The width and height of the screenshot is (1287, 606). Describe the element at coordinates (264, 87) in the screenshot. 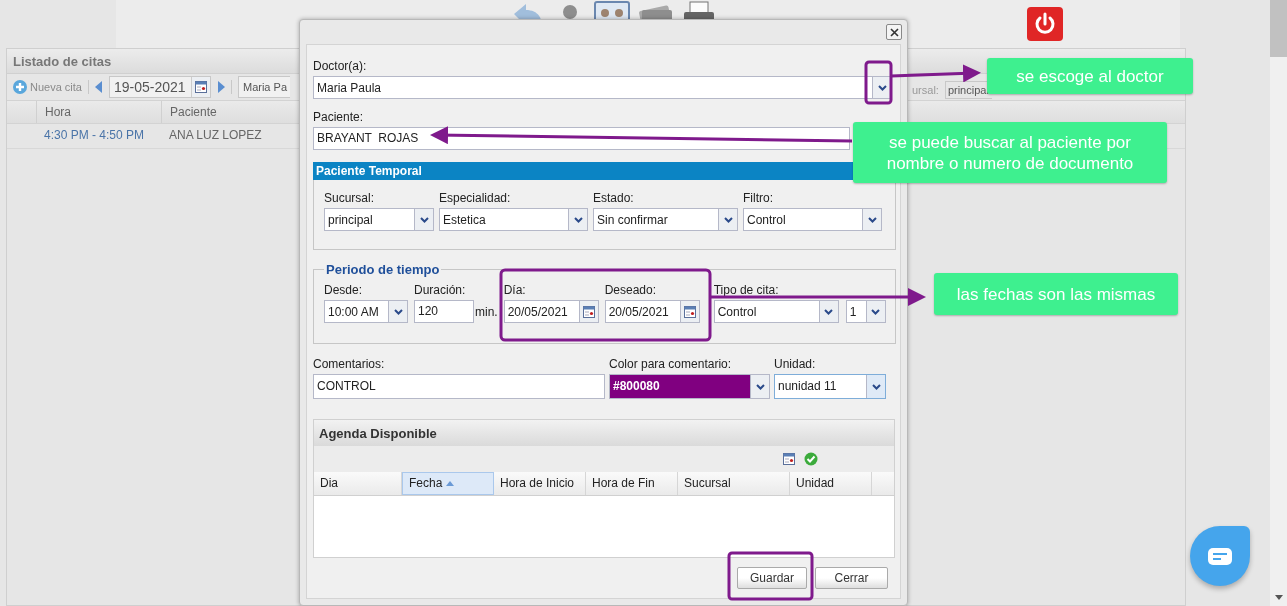

I see `doctor-filter-field: Maria Pa` at that location.